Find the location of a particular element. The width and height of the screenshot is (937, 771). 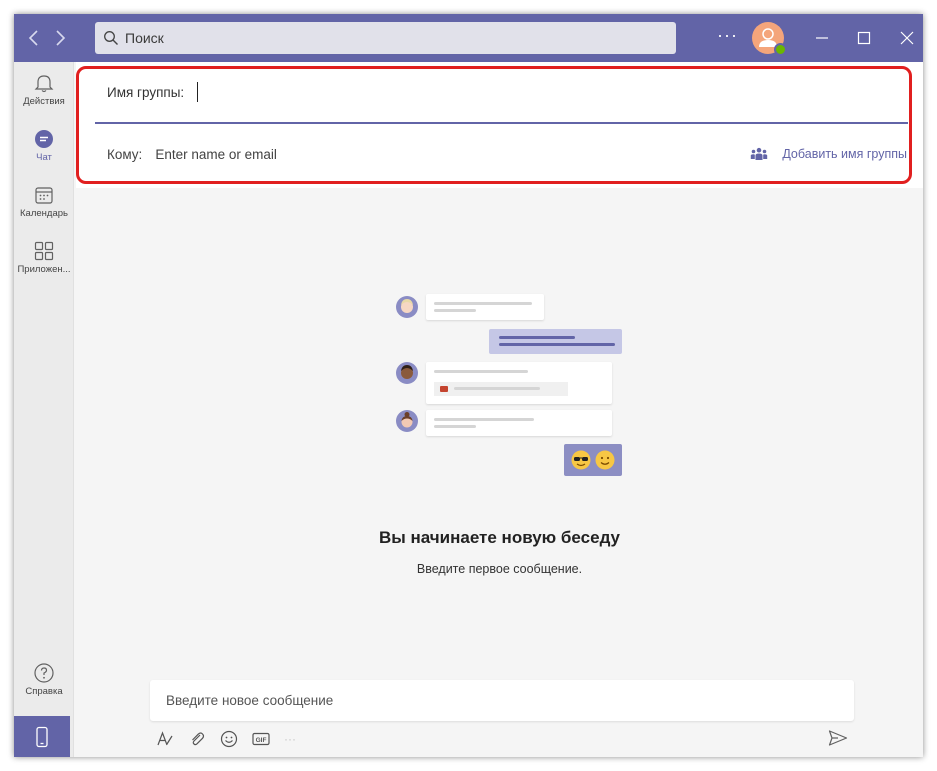

gif-icon: GIF is located at coordinates (261, 739).